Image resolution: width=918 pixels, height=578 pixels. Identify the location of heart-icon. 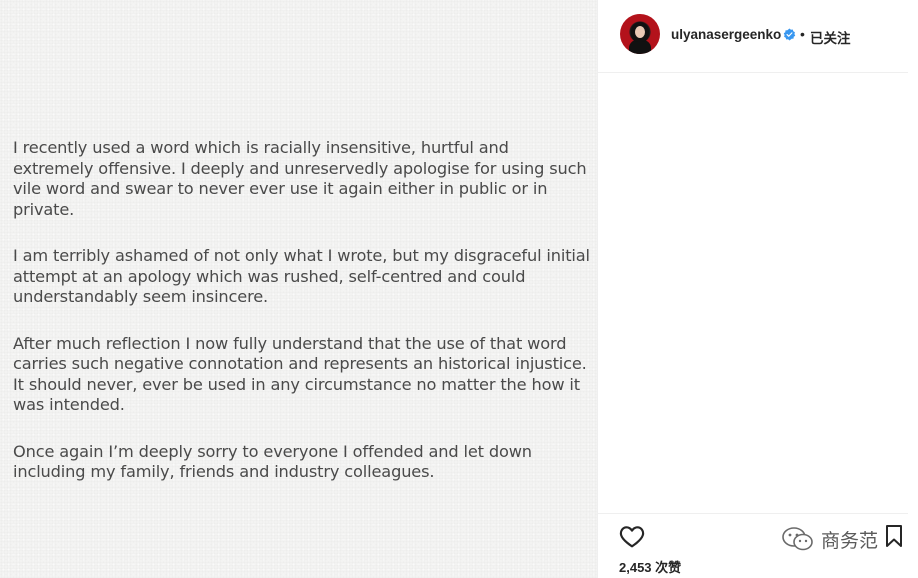
(632, 536).